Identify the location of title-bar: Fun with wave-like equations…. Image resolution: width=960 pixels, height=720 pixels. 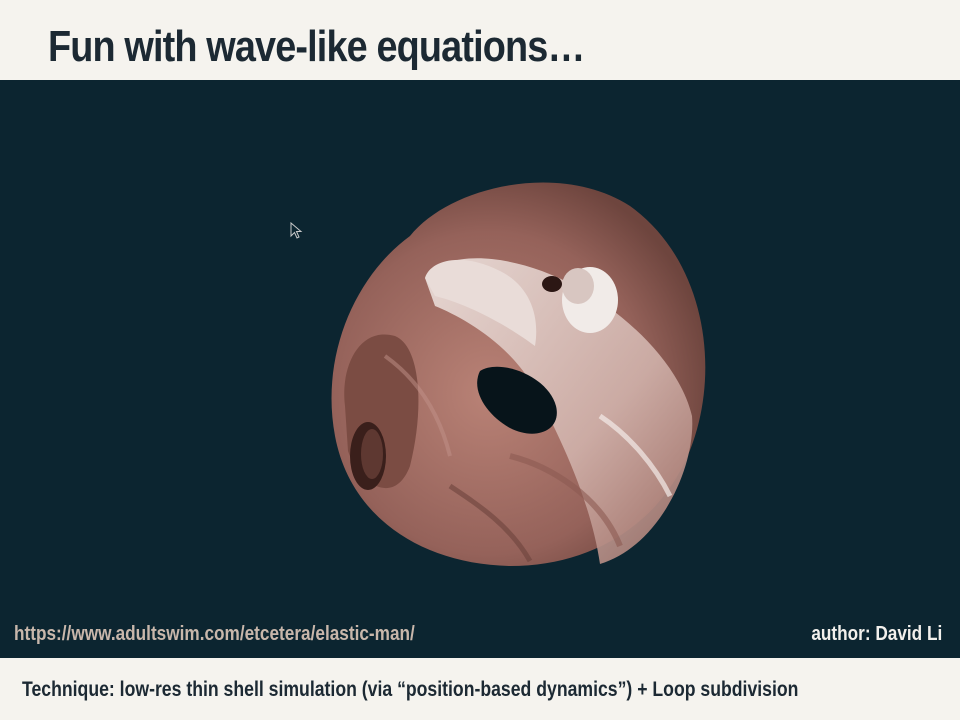
(480, 40).